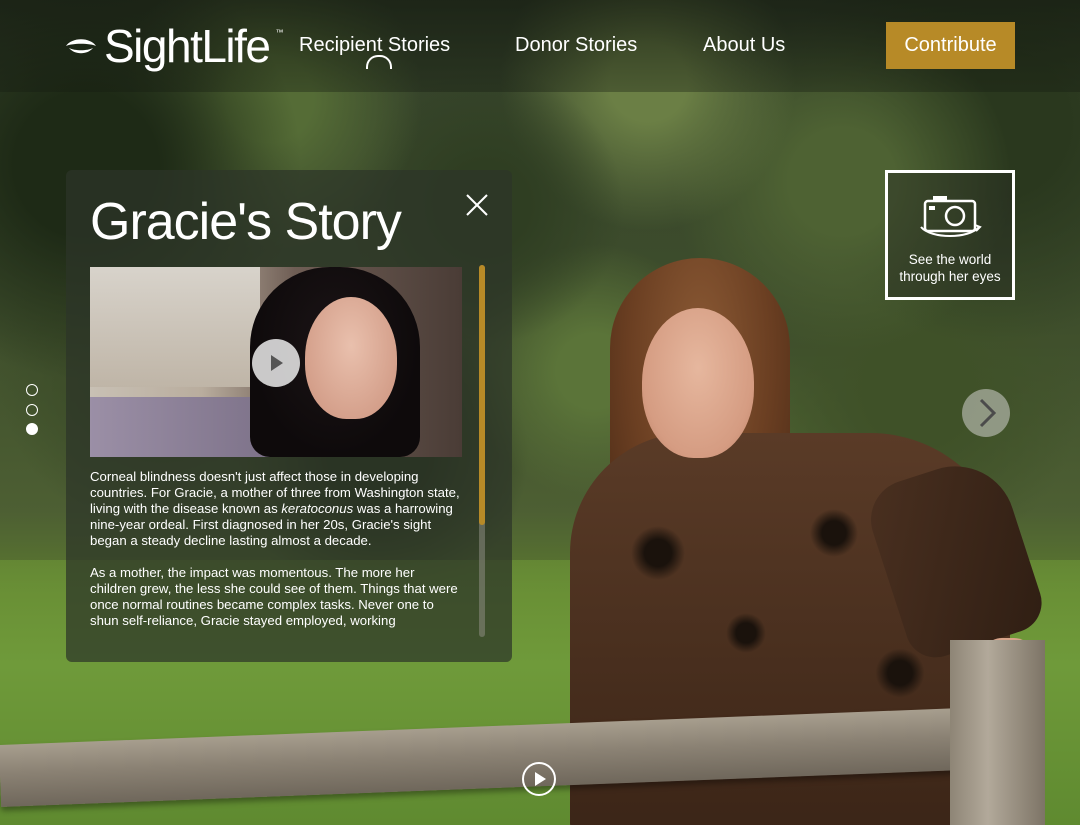 The width and height of the screenshot is (1080, 825). I want to click on camera-icon, so click(951, 216).